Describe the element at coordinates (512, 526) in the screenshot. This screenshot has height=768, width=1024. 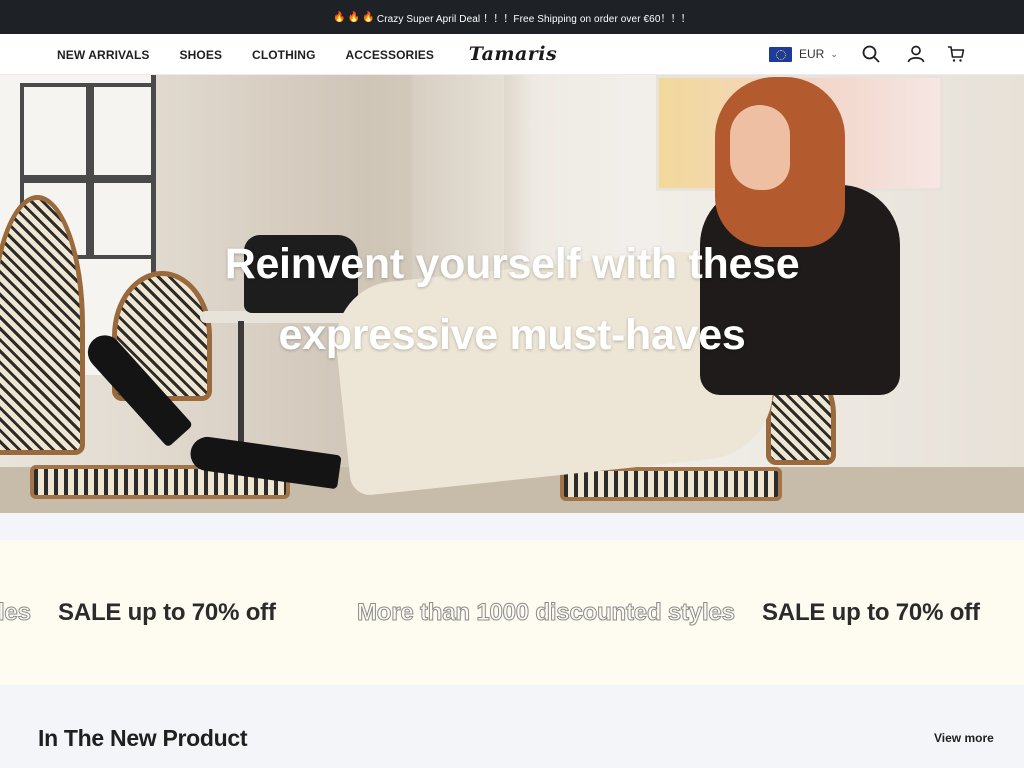
I see `section-spacer` at that location.